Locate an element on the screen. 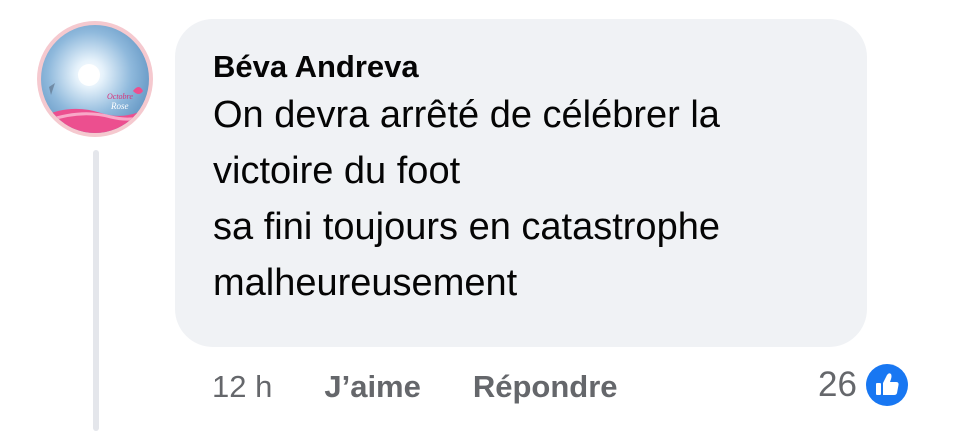 The width and height of the screenshot is (960, 431). svg-text: Rose is located at coordinates (119, 106).